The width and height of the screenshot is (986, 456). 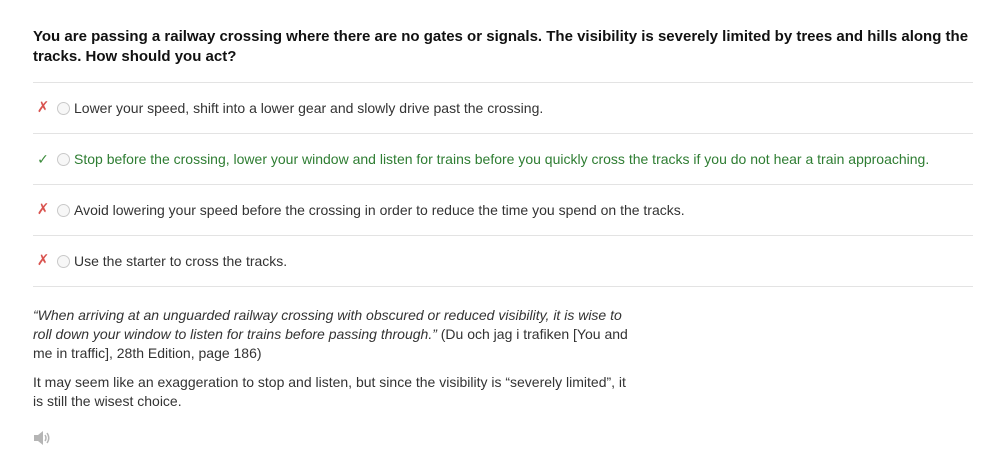 I want to click on answer-option-label: Use the starter to cross the tracks., so click(x=181, y=261).